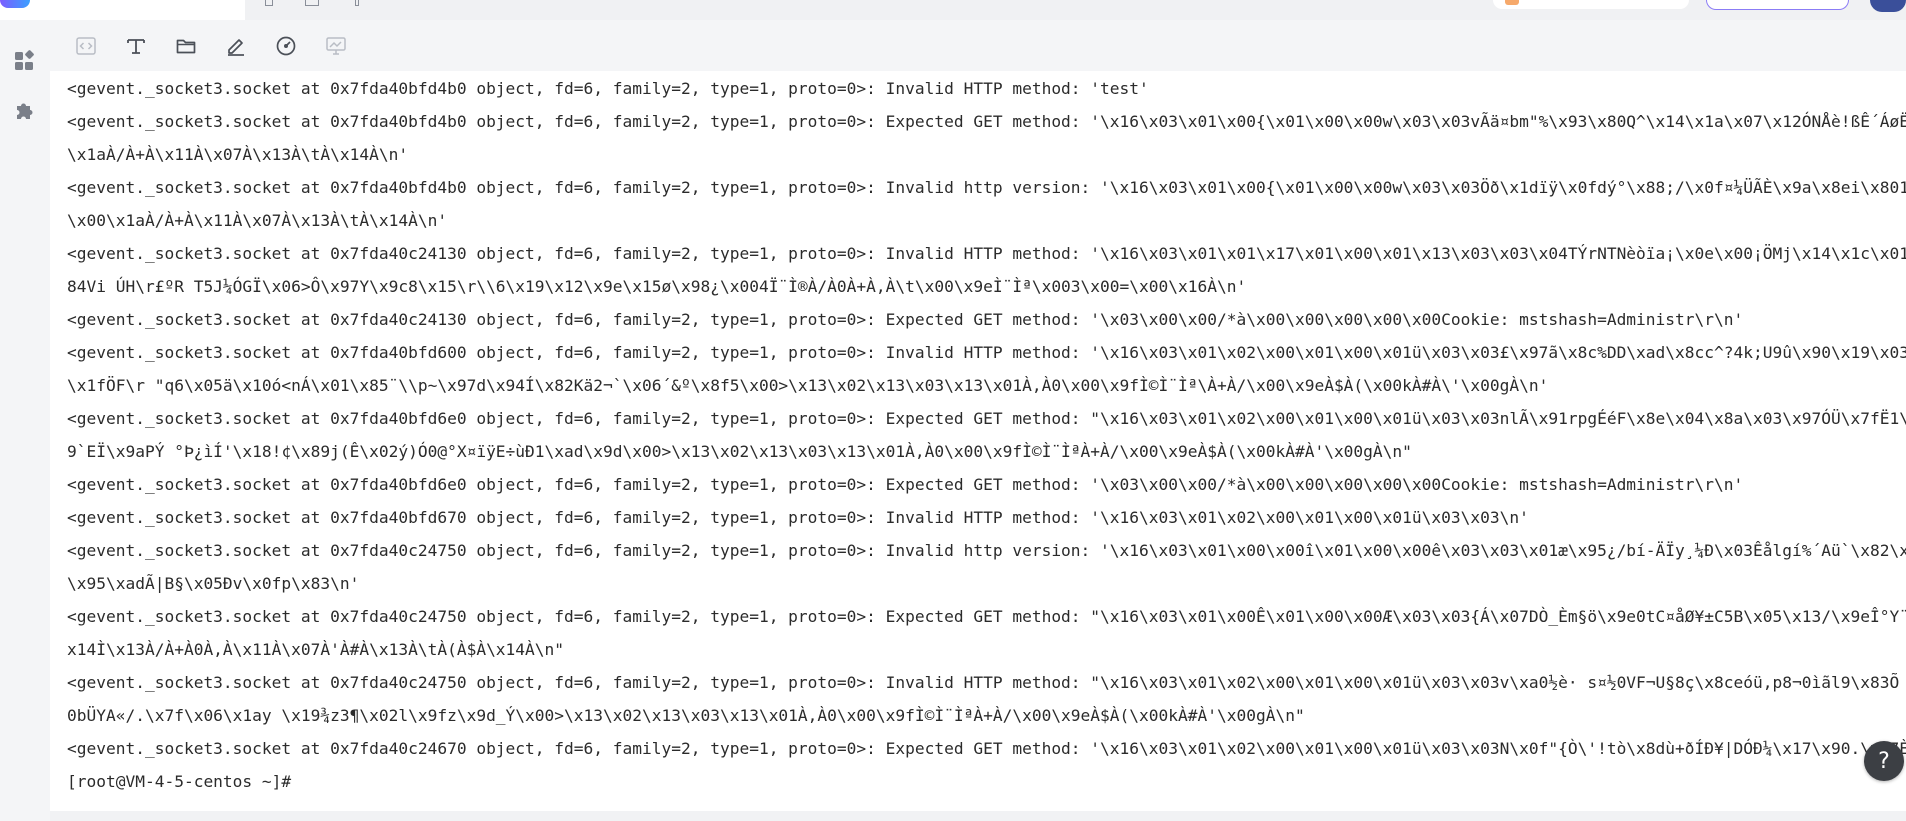 This screenshot has height=821, width=1906. Describe the element at coordinates (86, 46) in the screenshot. I see `code-brackets-icon` at that location.